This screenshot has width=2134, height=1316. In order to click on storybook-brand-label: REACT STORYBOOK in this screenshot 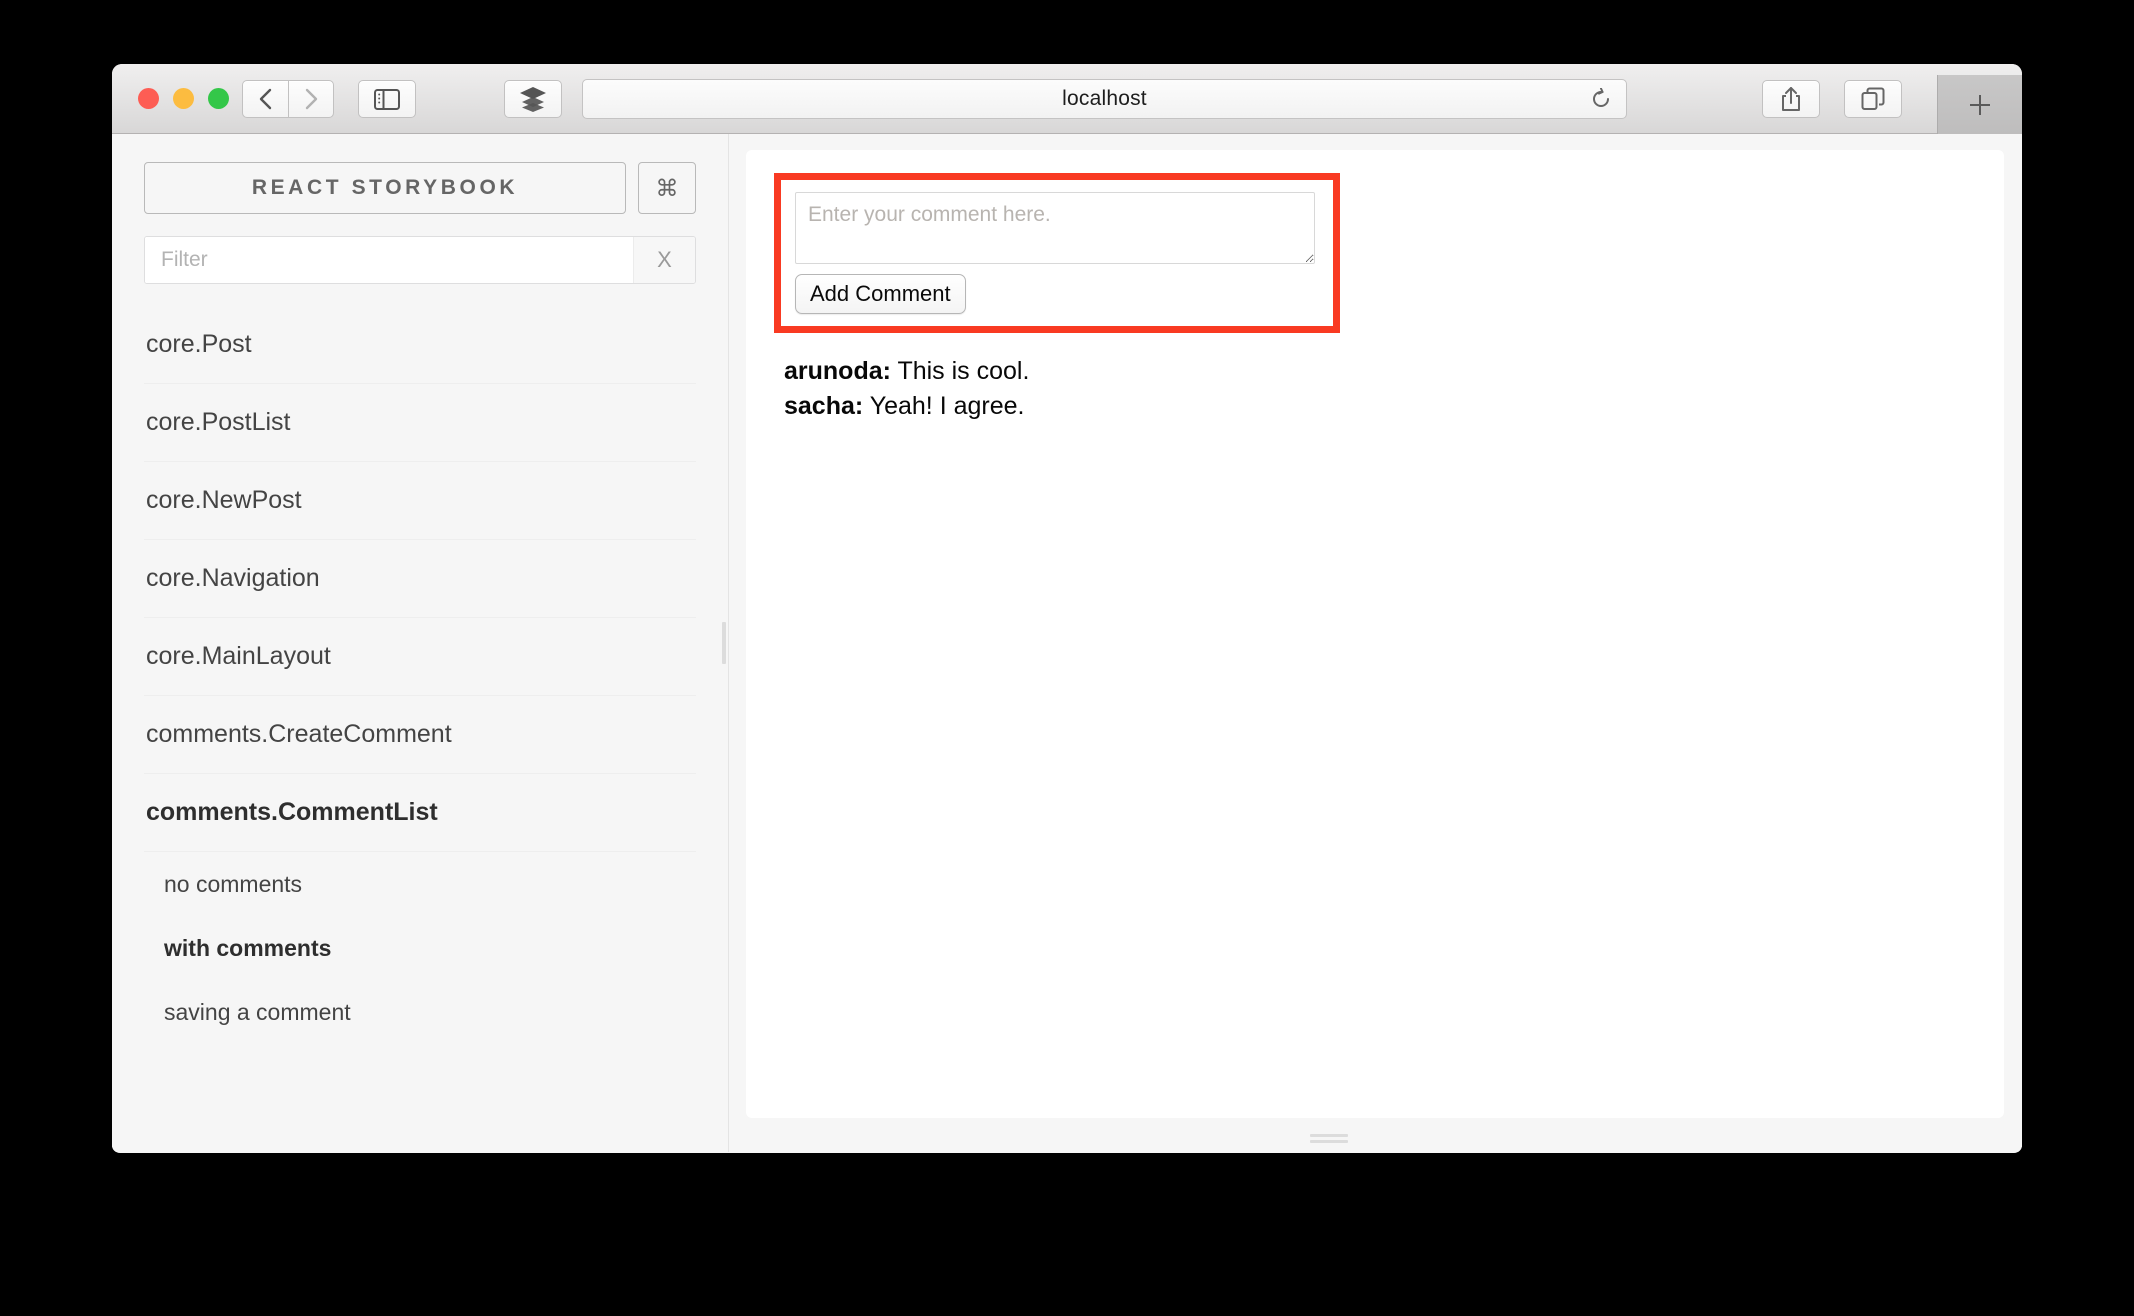, I will do `click(385, 187)`.